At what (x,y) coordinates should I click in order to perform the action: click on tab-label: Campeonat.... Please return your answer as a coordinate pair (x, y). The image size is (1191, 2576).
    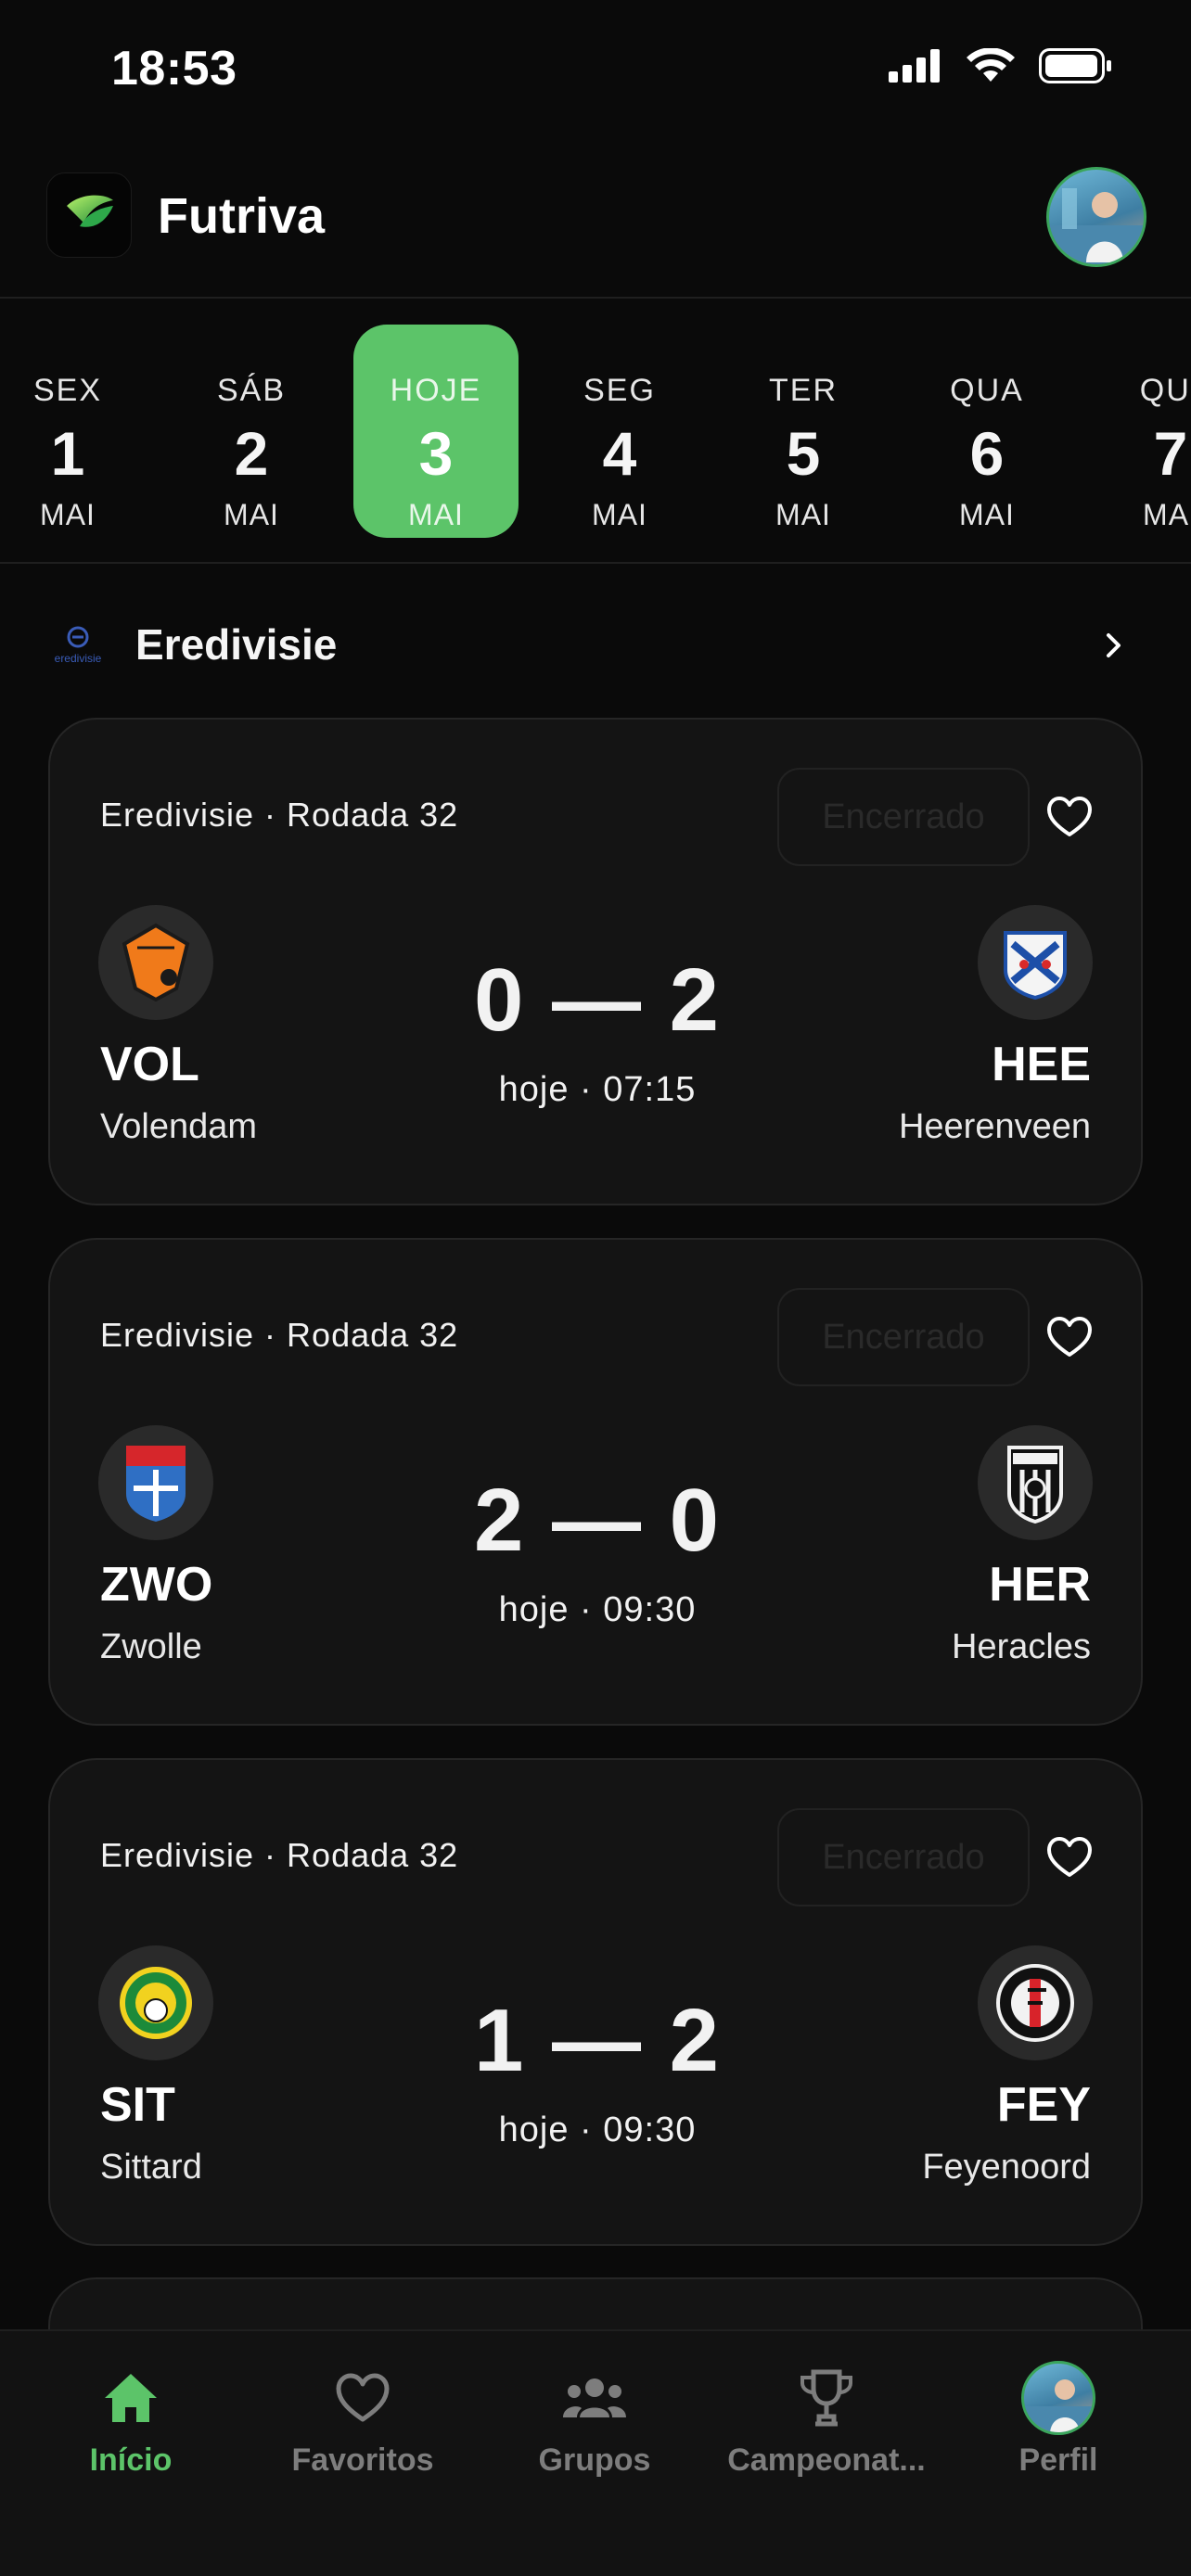
    Looking at the image, I should click on (827, 2460).